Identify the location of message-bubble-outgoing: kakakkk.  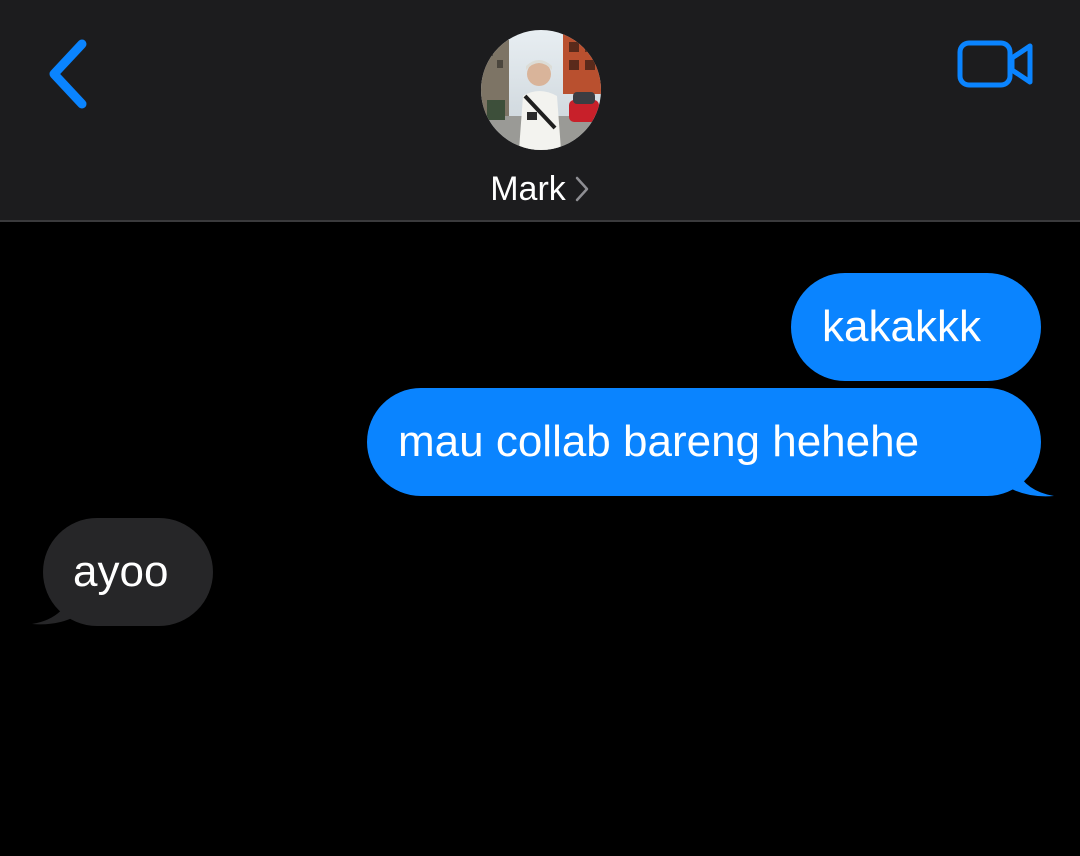
(916, 327).